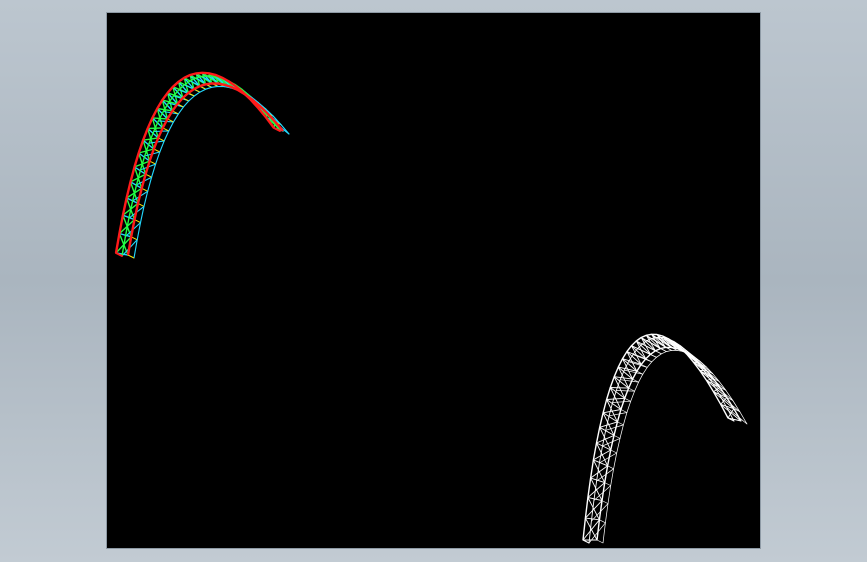 This screenshot has width=867, height=562. What do you see at coordinates (595, 499) in the screenshot?
I see `truss-vertical-member` at bounding box center [595, 499].